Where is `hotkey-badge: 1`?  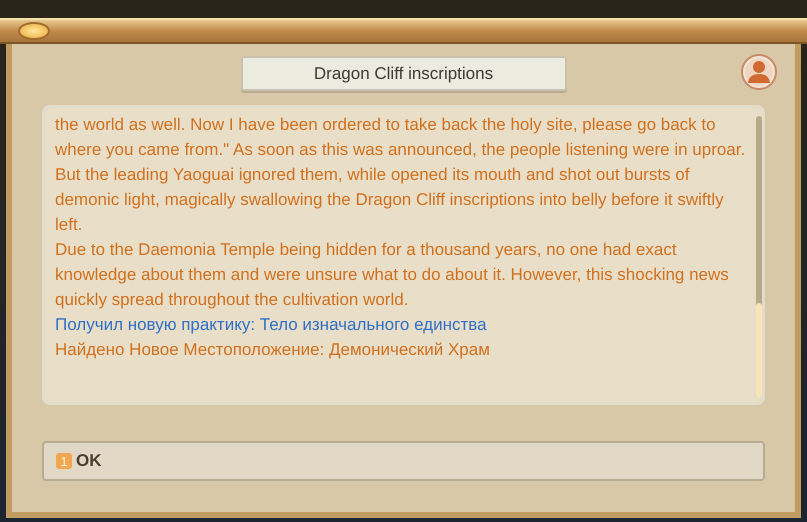 hotkey-badge: 1 is located at coordinates (64, 461).